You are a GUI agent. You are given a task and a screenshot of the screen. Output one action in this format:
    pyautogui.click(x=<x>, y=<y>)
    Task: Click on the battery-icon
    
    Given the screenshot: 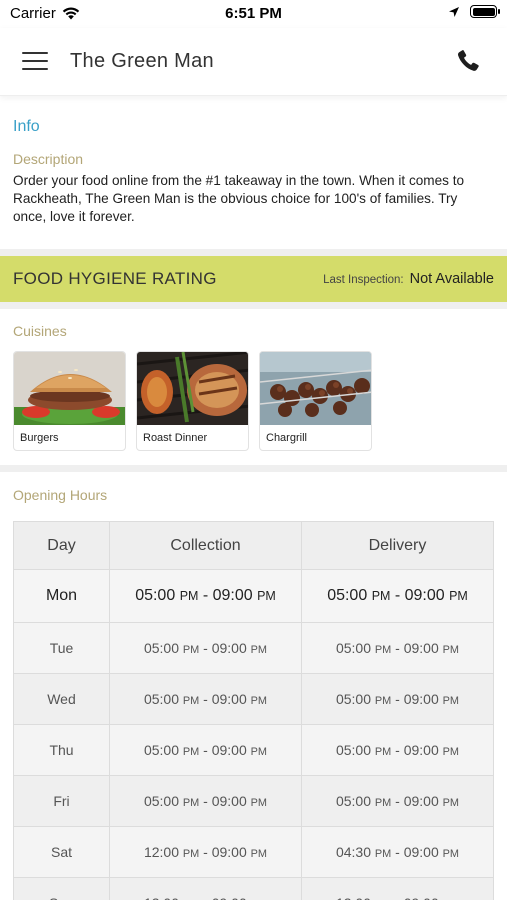 What is the action you would take?
    pyautogui.click(x=485, y=11)
    